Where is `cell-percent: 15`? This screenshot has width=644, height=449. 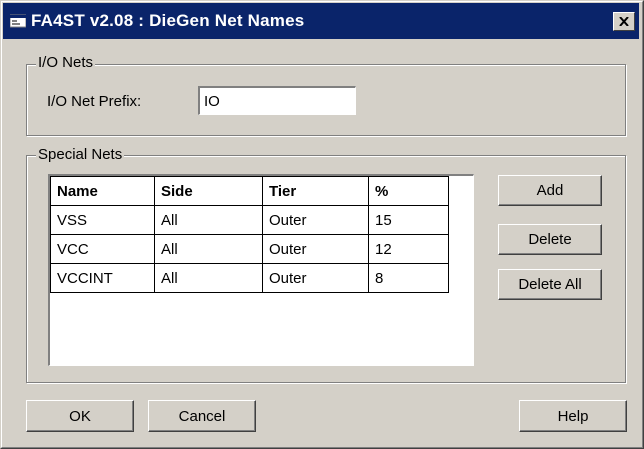
cell-percent: 15 is located at coordinates (408, 220).